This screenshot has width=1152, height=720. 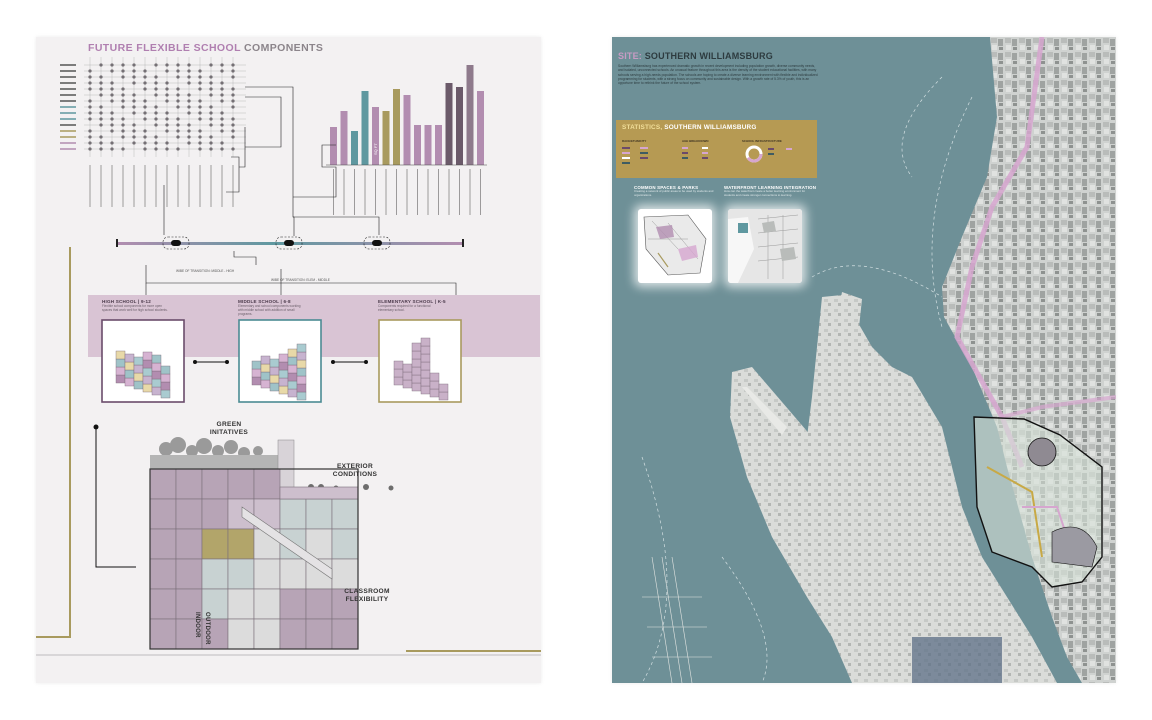 I want to click on site-title-accent: SITE:, so click(x=630, y=56).